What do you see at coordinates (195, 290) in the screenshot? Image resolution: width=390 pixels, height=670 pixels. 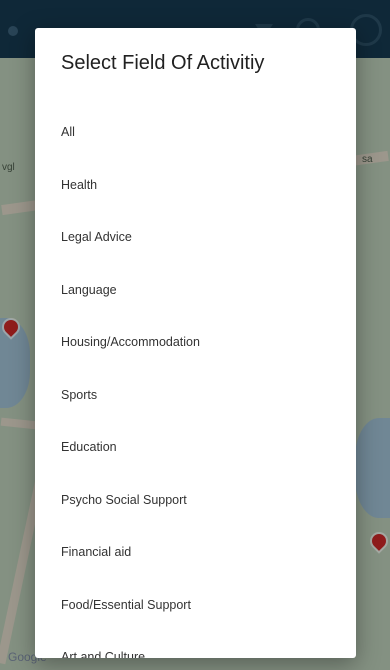 I see `option-language: Language` at bounding box center [195, 290].